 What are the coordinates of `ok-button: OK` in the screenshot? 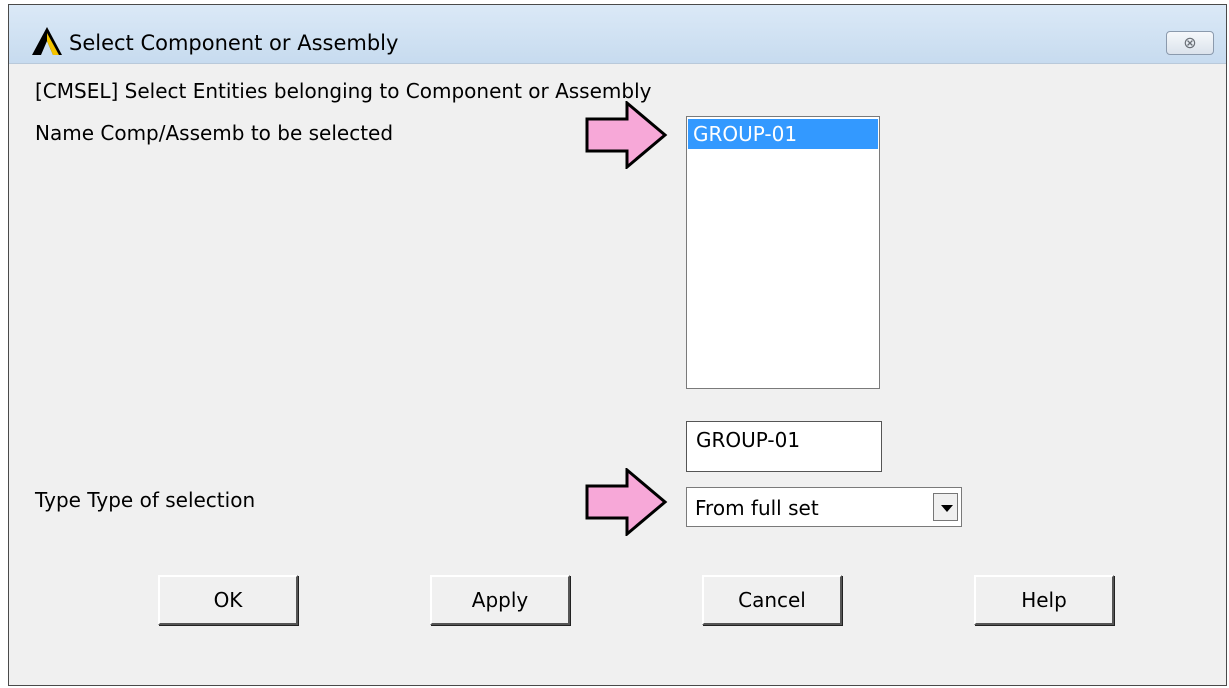 It's located at (228, 600).